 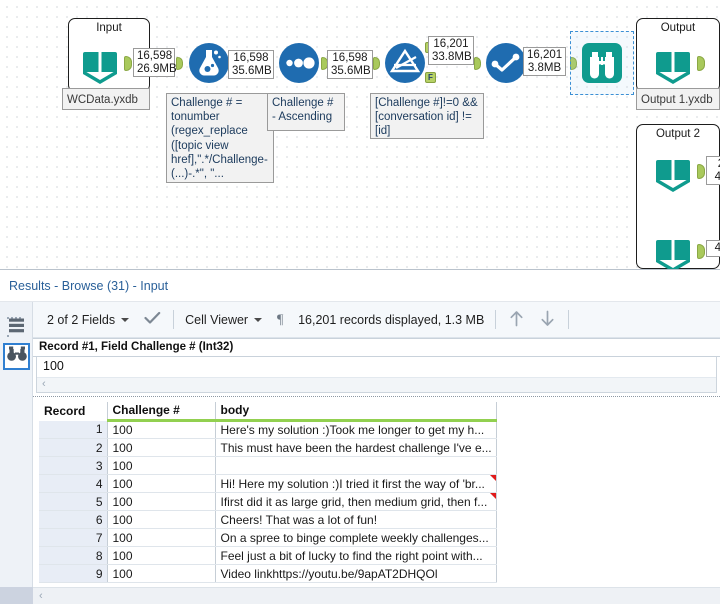 What do you see at coordinates (73, 573) in the screenshot?
I see `cell-record: 9` at bounding box center [73, 573].